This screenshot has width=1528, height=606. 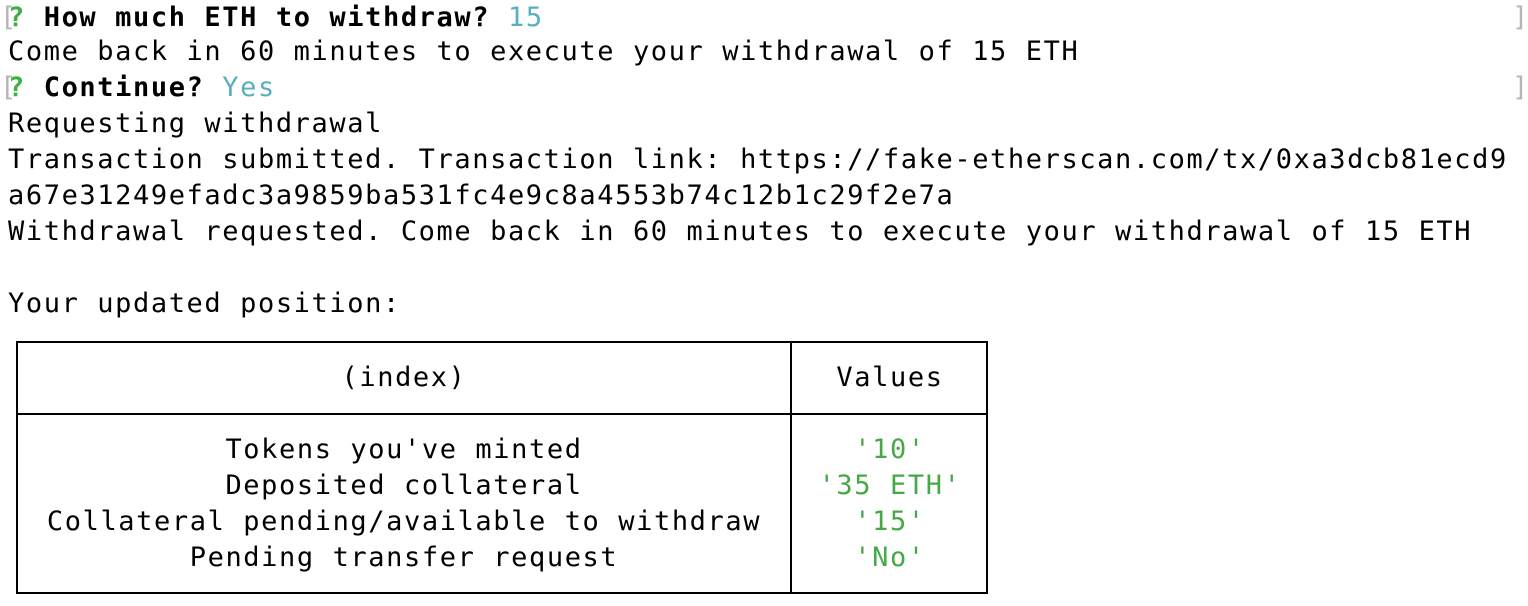 I want to click on table-header-divider, so click(x=502, y=414).